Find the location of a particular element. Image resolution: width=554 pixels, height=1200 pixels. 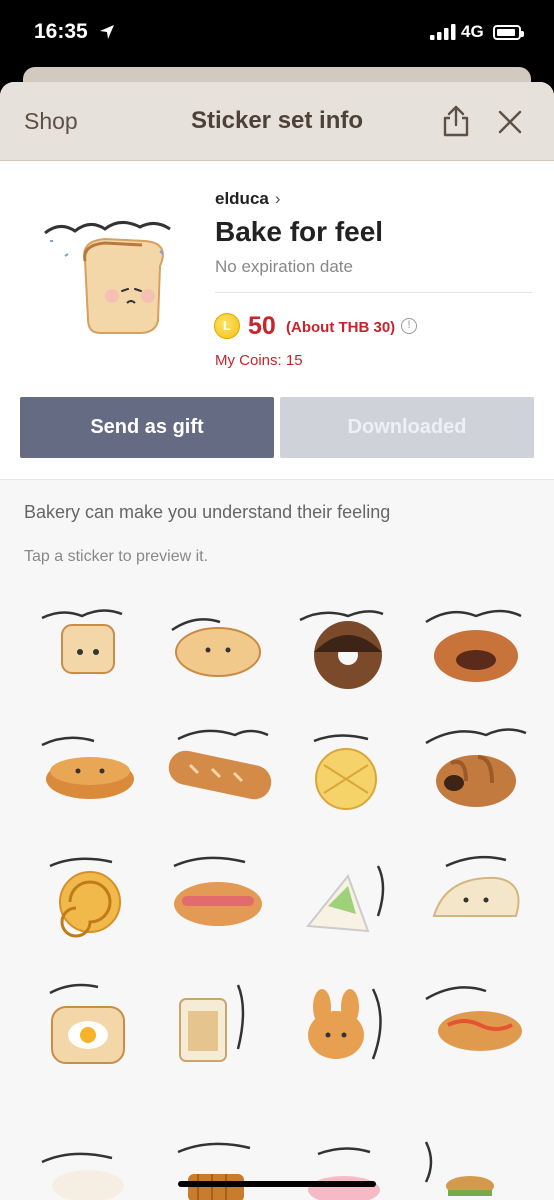

sticker-sandwich is located at coordinates (215, 1019).